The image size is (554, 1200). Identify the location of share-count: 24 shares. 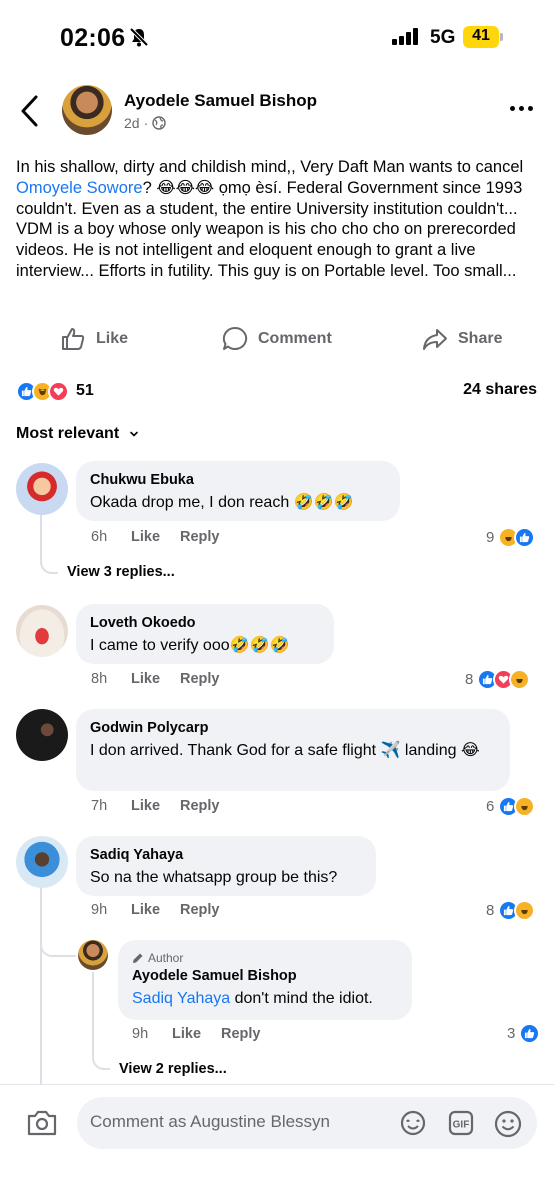
(500, 390).